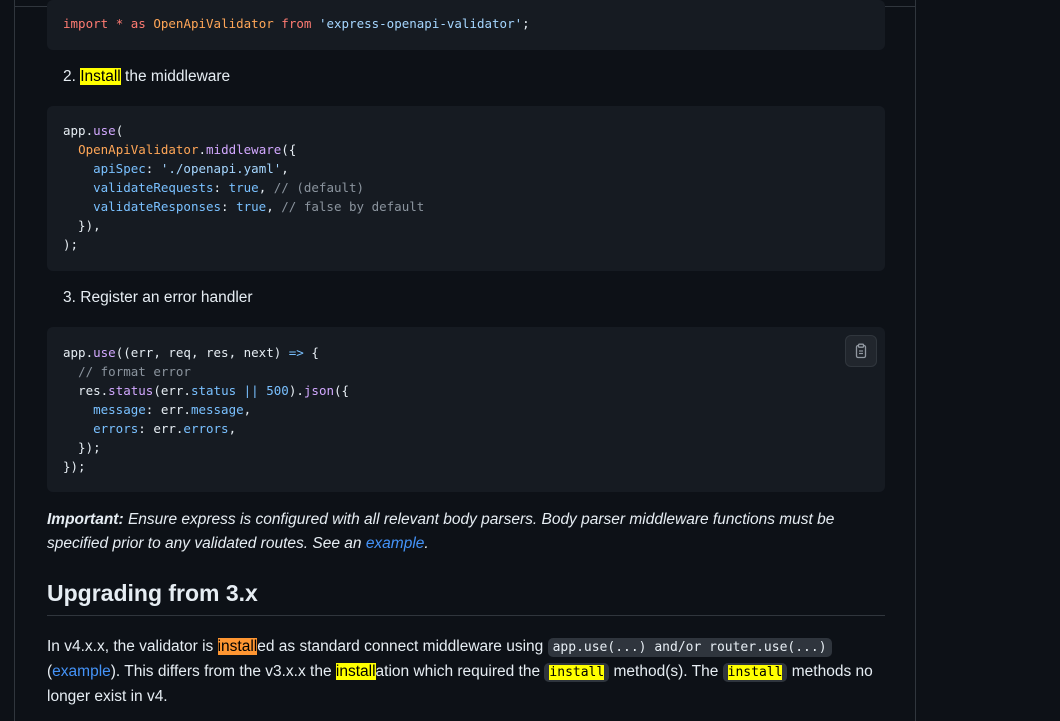  Describe the element at coordinates (74, 130) in the screenshot. I see `code-token: app` at that location.